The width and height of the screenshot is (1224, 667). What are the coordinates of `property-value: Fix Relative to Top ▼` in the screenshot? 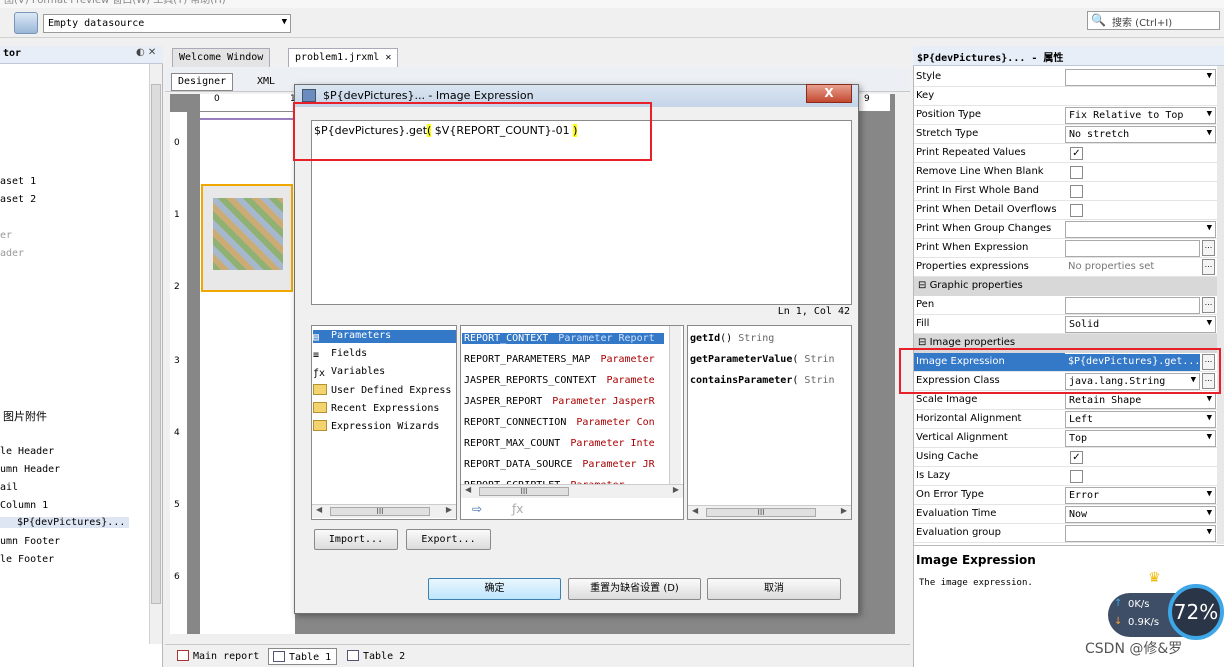 It's located at (1140, 115).